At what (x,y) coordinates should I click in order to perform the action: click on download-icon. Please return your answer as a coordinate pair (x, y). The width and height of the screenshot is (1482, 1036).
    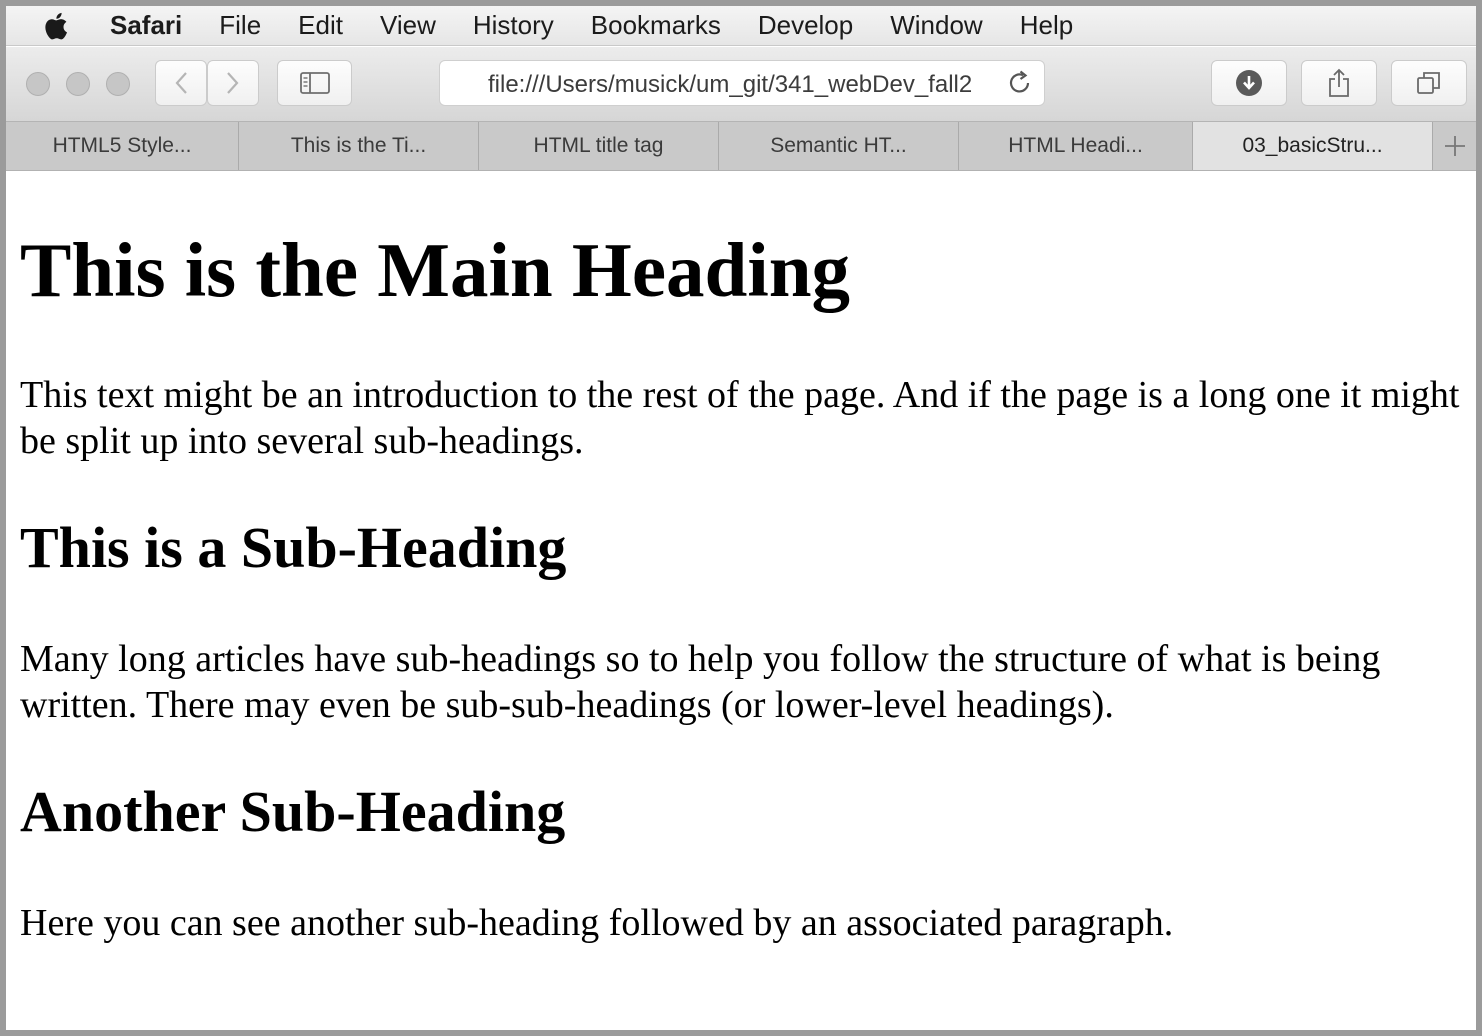
    Looking at the image, I should click on (1249, 83).